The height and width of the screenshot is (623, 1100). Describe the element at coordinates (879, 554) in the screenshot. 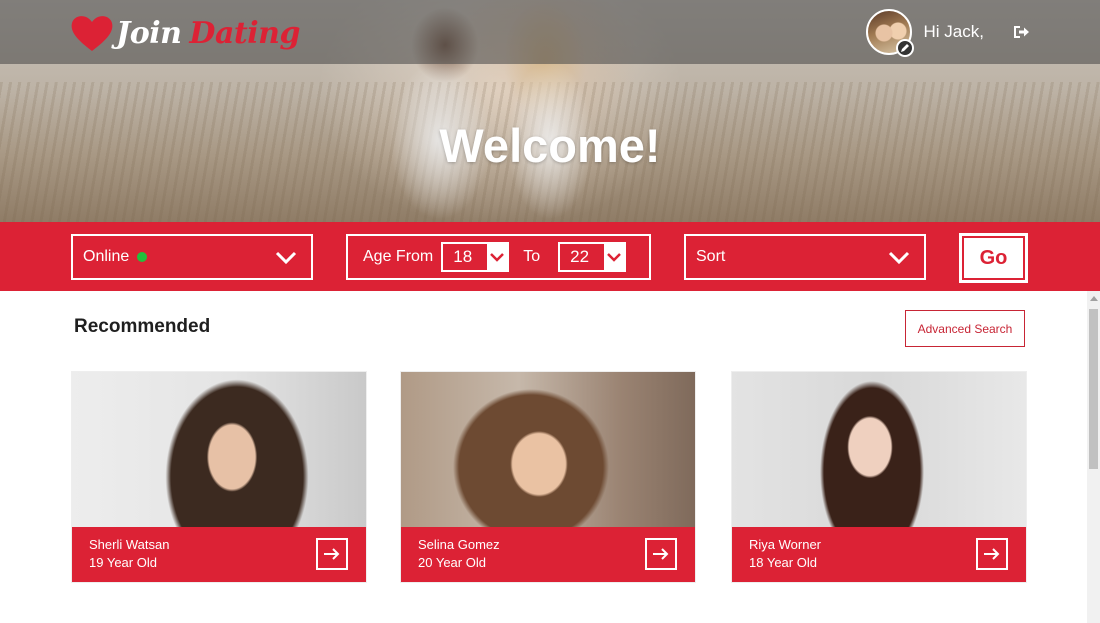

I see `profile-info: Riya Worner 18 Year Old` at that location.